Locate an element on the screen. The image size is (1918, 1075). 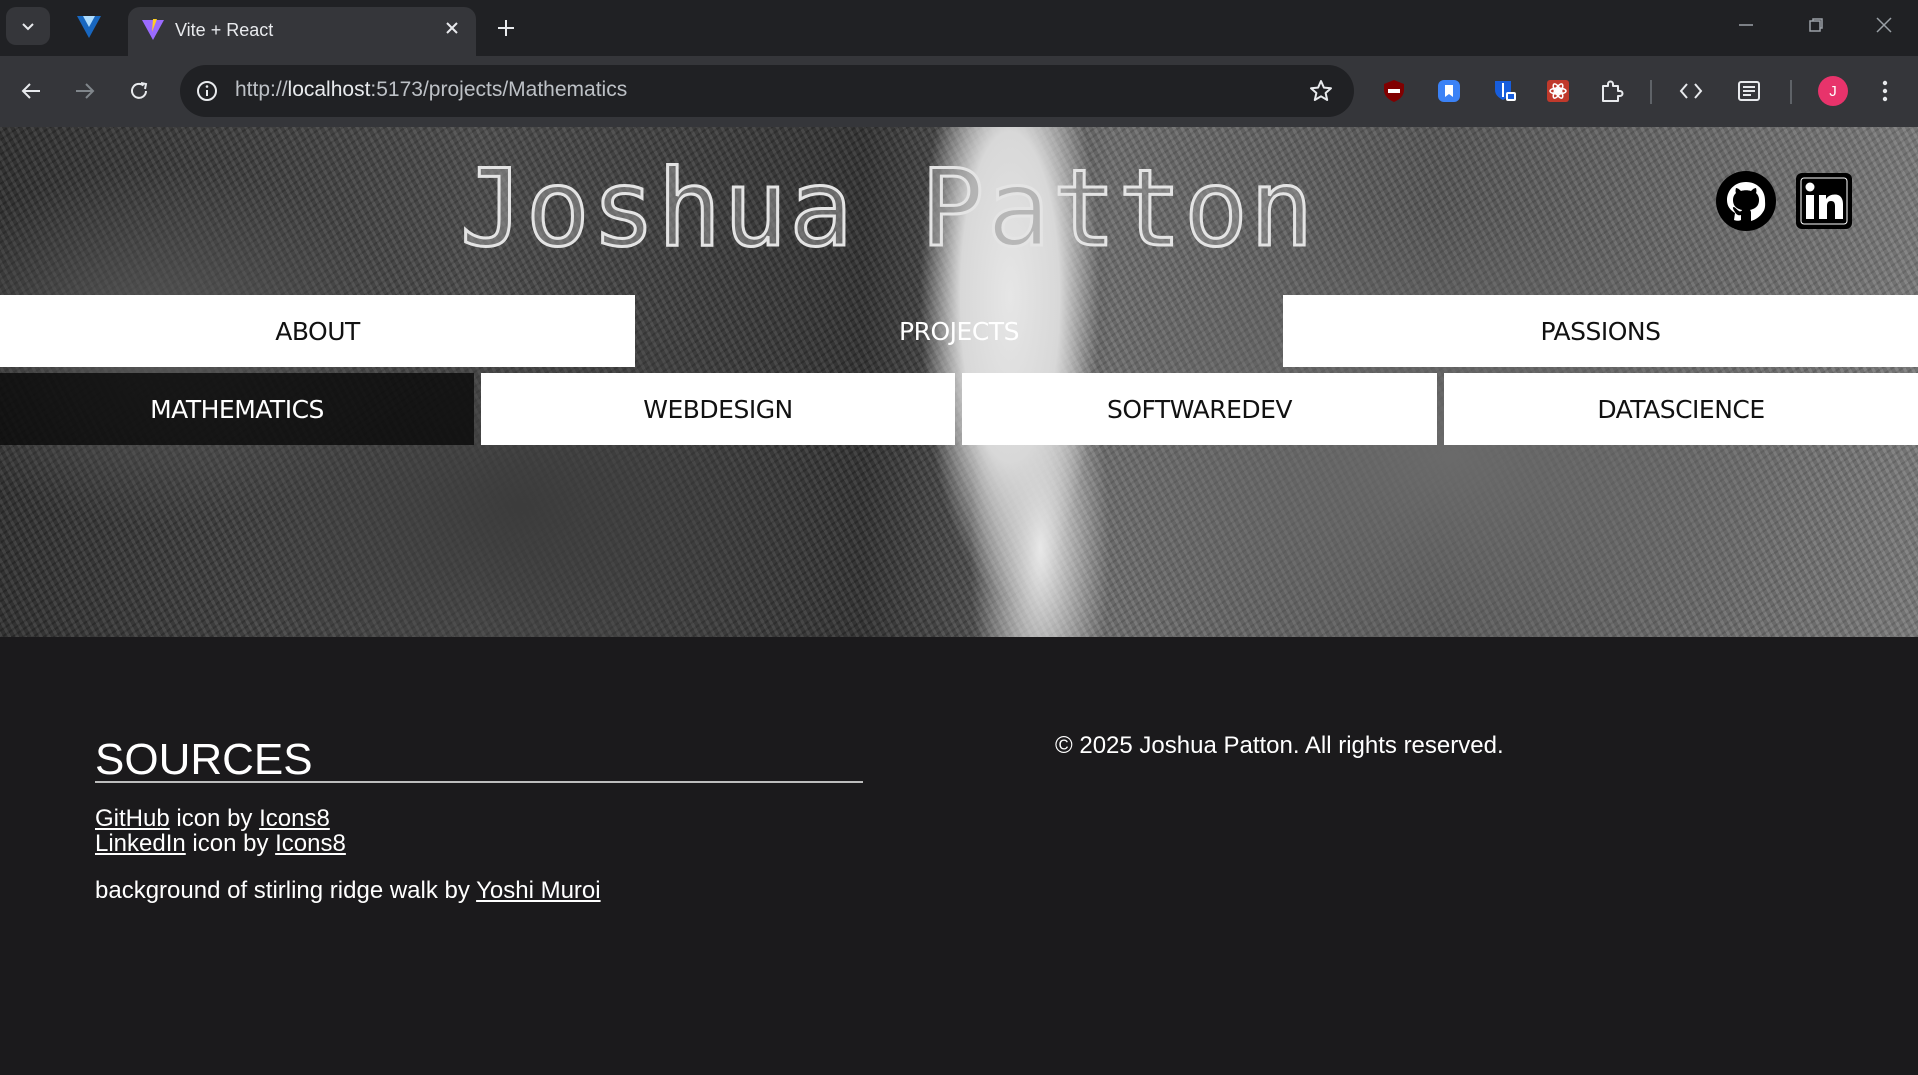
credit-linkedin: LinkedIn icon by Icons8 is located at coordinates (220, 844).